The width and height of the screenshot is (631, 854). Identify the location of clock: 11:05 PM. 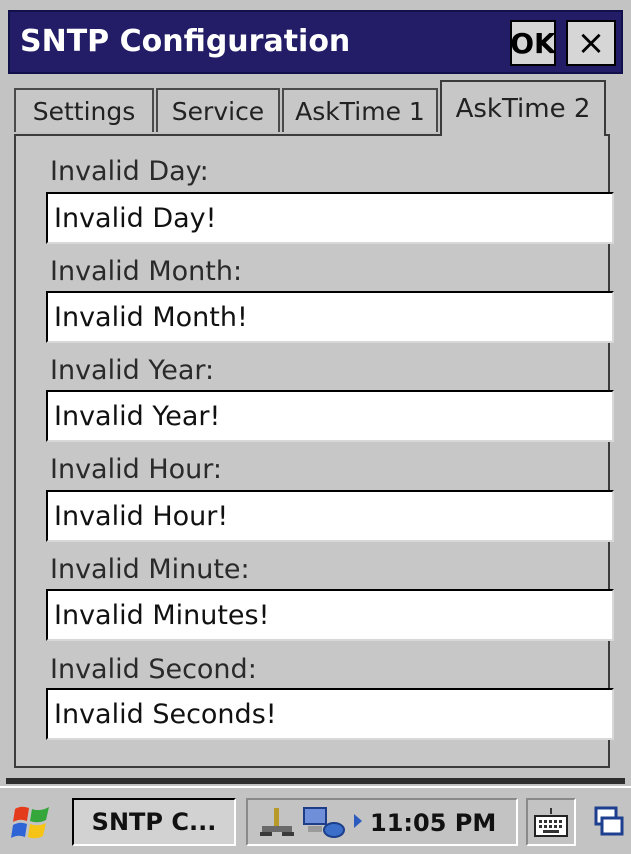
(433, 823).